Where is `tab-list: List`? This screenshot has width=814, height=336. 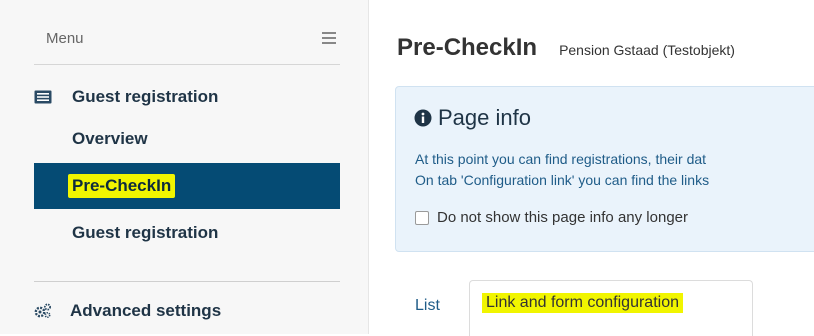 tab-list: List is located at coordinates (427, 306).